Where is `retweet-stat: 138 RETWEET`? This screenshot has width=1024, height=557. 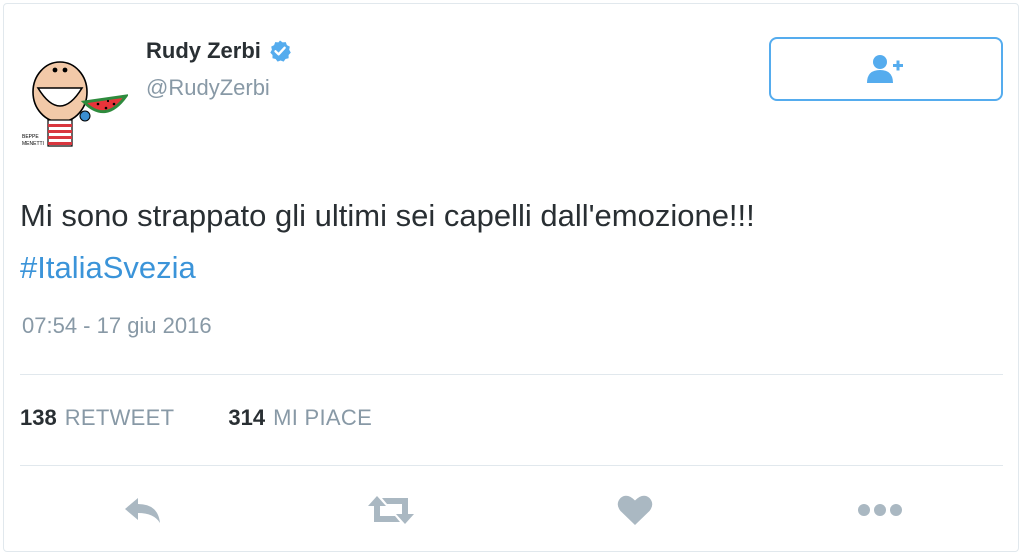 retweet-stat: 138 RETWEET is located at coordinates (97, 418).